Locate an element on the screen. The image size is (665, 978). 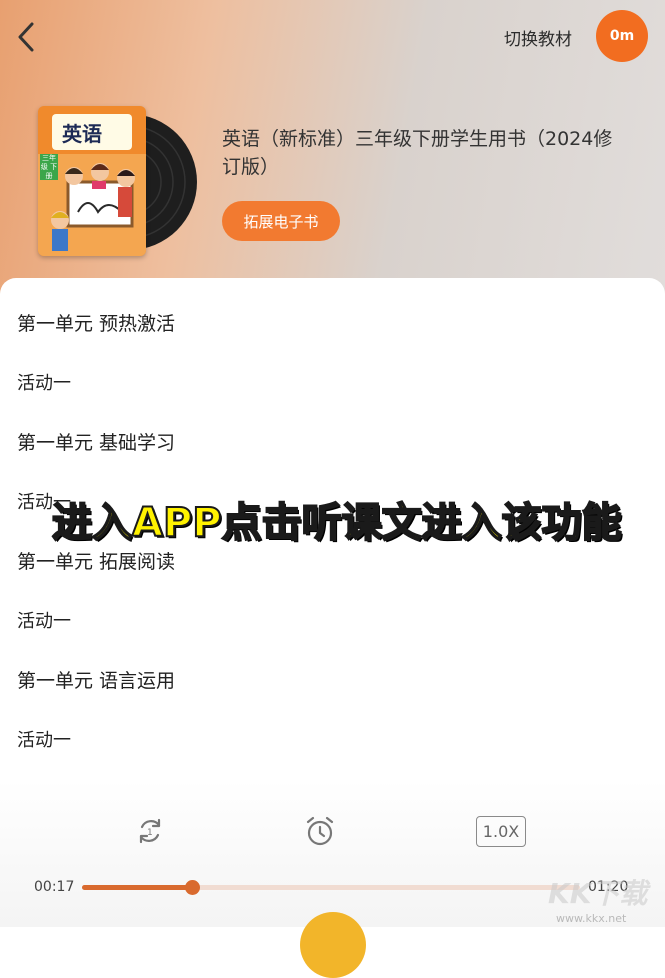
switch-textbook-button: 切换教材 is located at coordinates (538, 37).